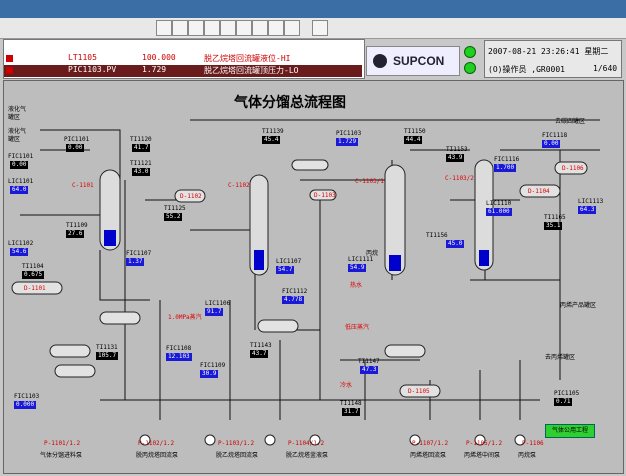 The width and height of the screenshot is (626, 476). I want to click on label-tank-d1103: D-1103, so click(325, 195).